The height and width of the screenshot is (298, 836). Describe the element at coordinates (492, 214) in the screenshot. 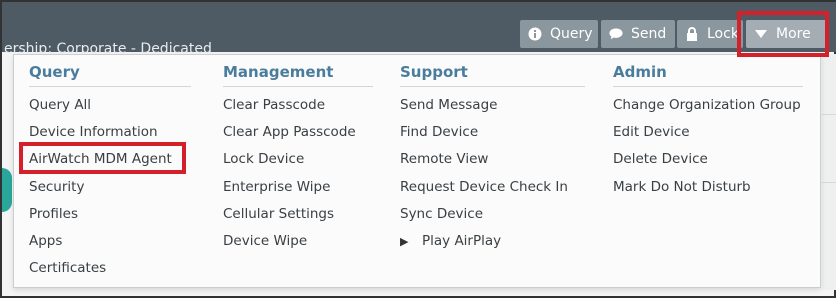

I see `menu-item-sync-device: Sync Device` at that location.